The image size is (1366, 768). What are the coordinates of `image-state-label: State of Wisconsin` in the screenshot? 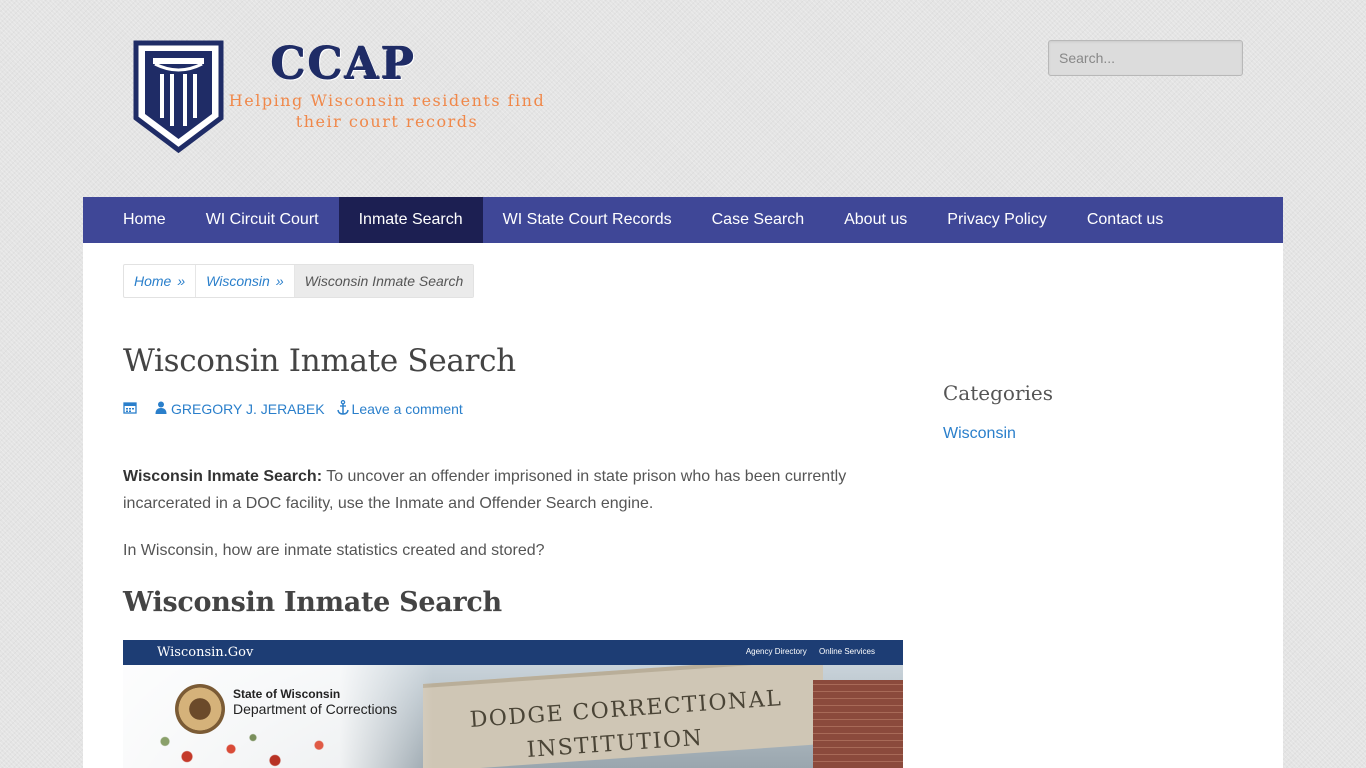 It's located at (287, 694).